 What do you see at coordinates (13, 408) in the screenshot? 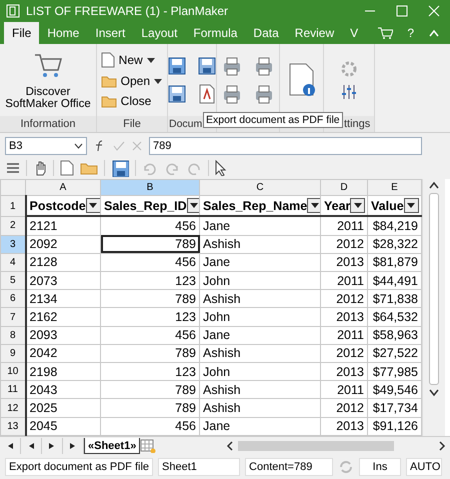
I see `row-header: 12` at bounding box center [13, 408].